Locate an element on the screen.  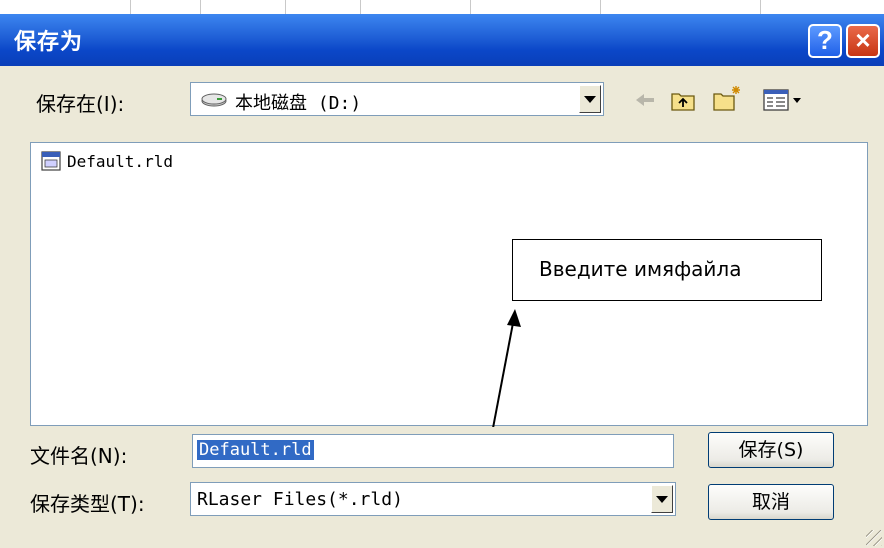
filename-value: Default.rld is located at coordinates (255, 450).